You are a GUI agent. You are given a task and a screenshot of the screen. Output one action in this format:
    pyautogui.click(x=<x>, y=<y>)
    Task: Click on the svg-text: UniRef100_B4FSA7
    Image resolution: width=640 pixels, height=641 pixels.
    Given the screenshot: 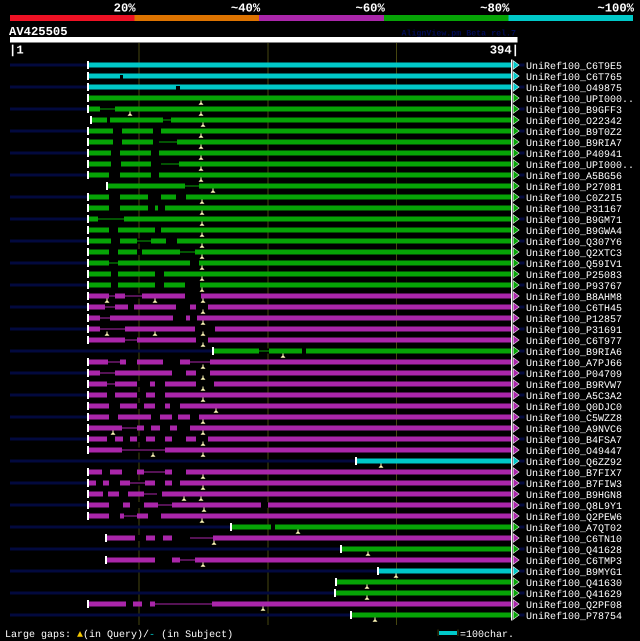 What is the action you would take?
    pyautogui.click(x=574, y=441)
    